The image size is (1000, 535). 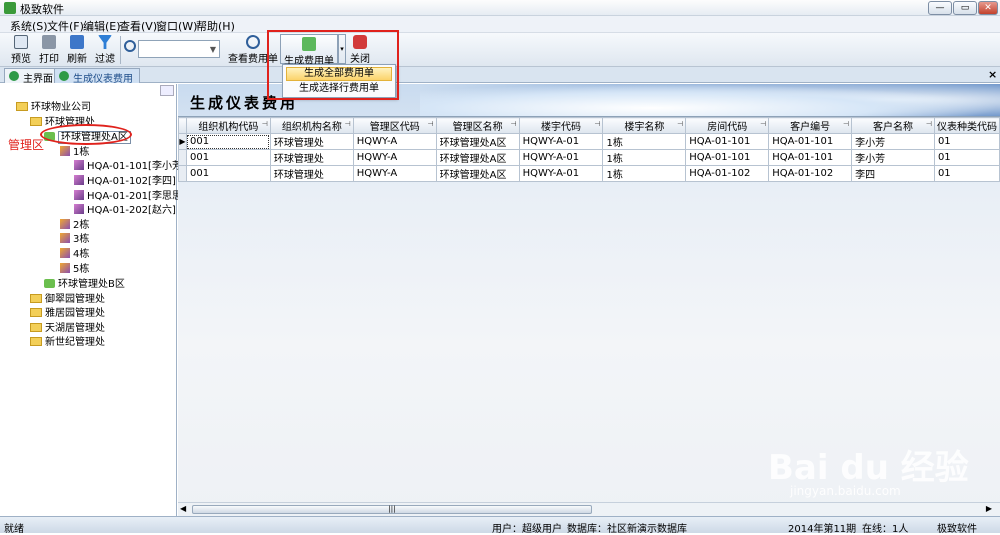 What do you see at coordinates (29, 26) in the screenshot?
I see `menu-system: 系统(S)` at bounding box center [29, 26].